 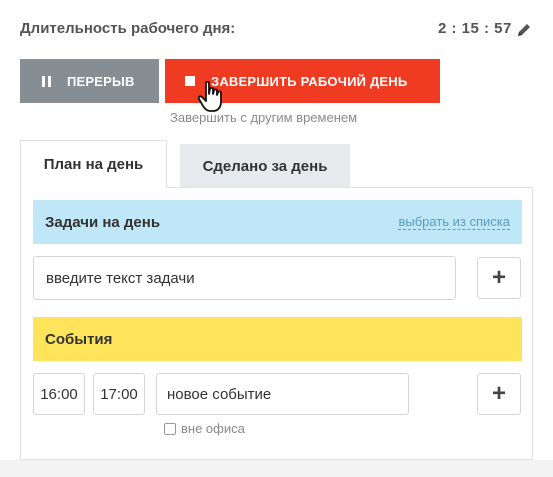 I want to click on events-title: События, so click(x=79, y=339).